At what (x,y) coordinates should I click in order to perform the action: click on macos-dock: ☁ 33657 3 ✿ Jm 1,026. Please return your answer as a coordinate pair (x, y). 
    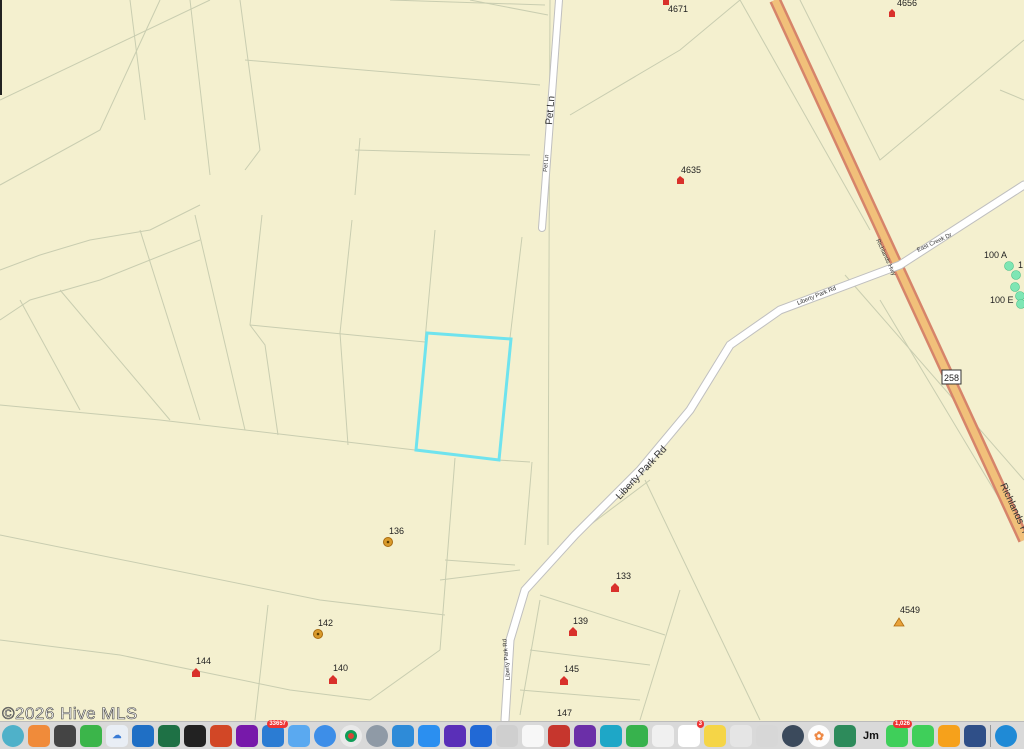
    Looking at the image, I should click on (512, 734).